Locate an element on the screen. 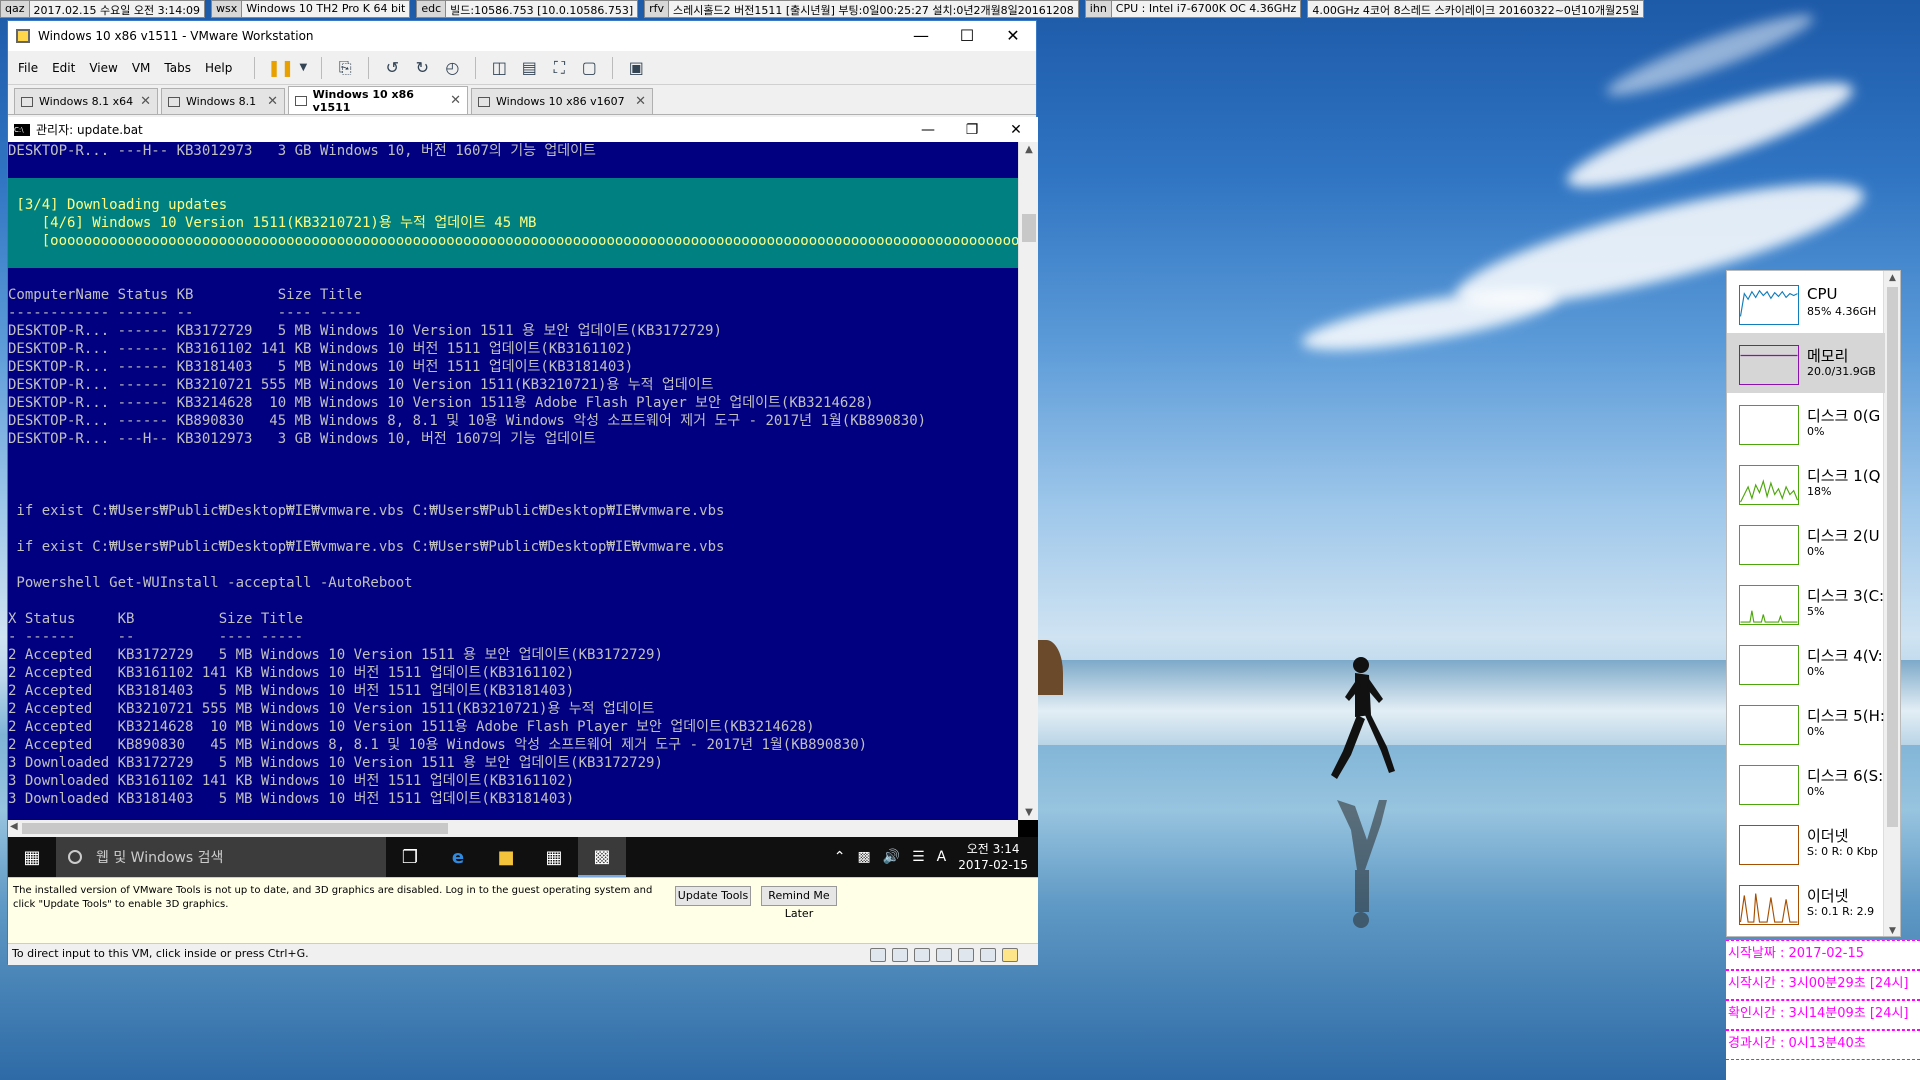 The image size is (1920, 1080). snapshot-icon: ↺ is located at coordinates (392, 68).